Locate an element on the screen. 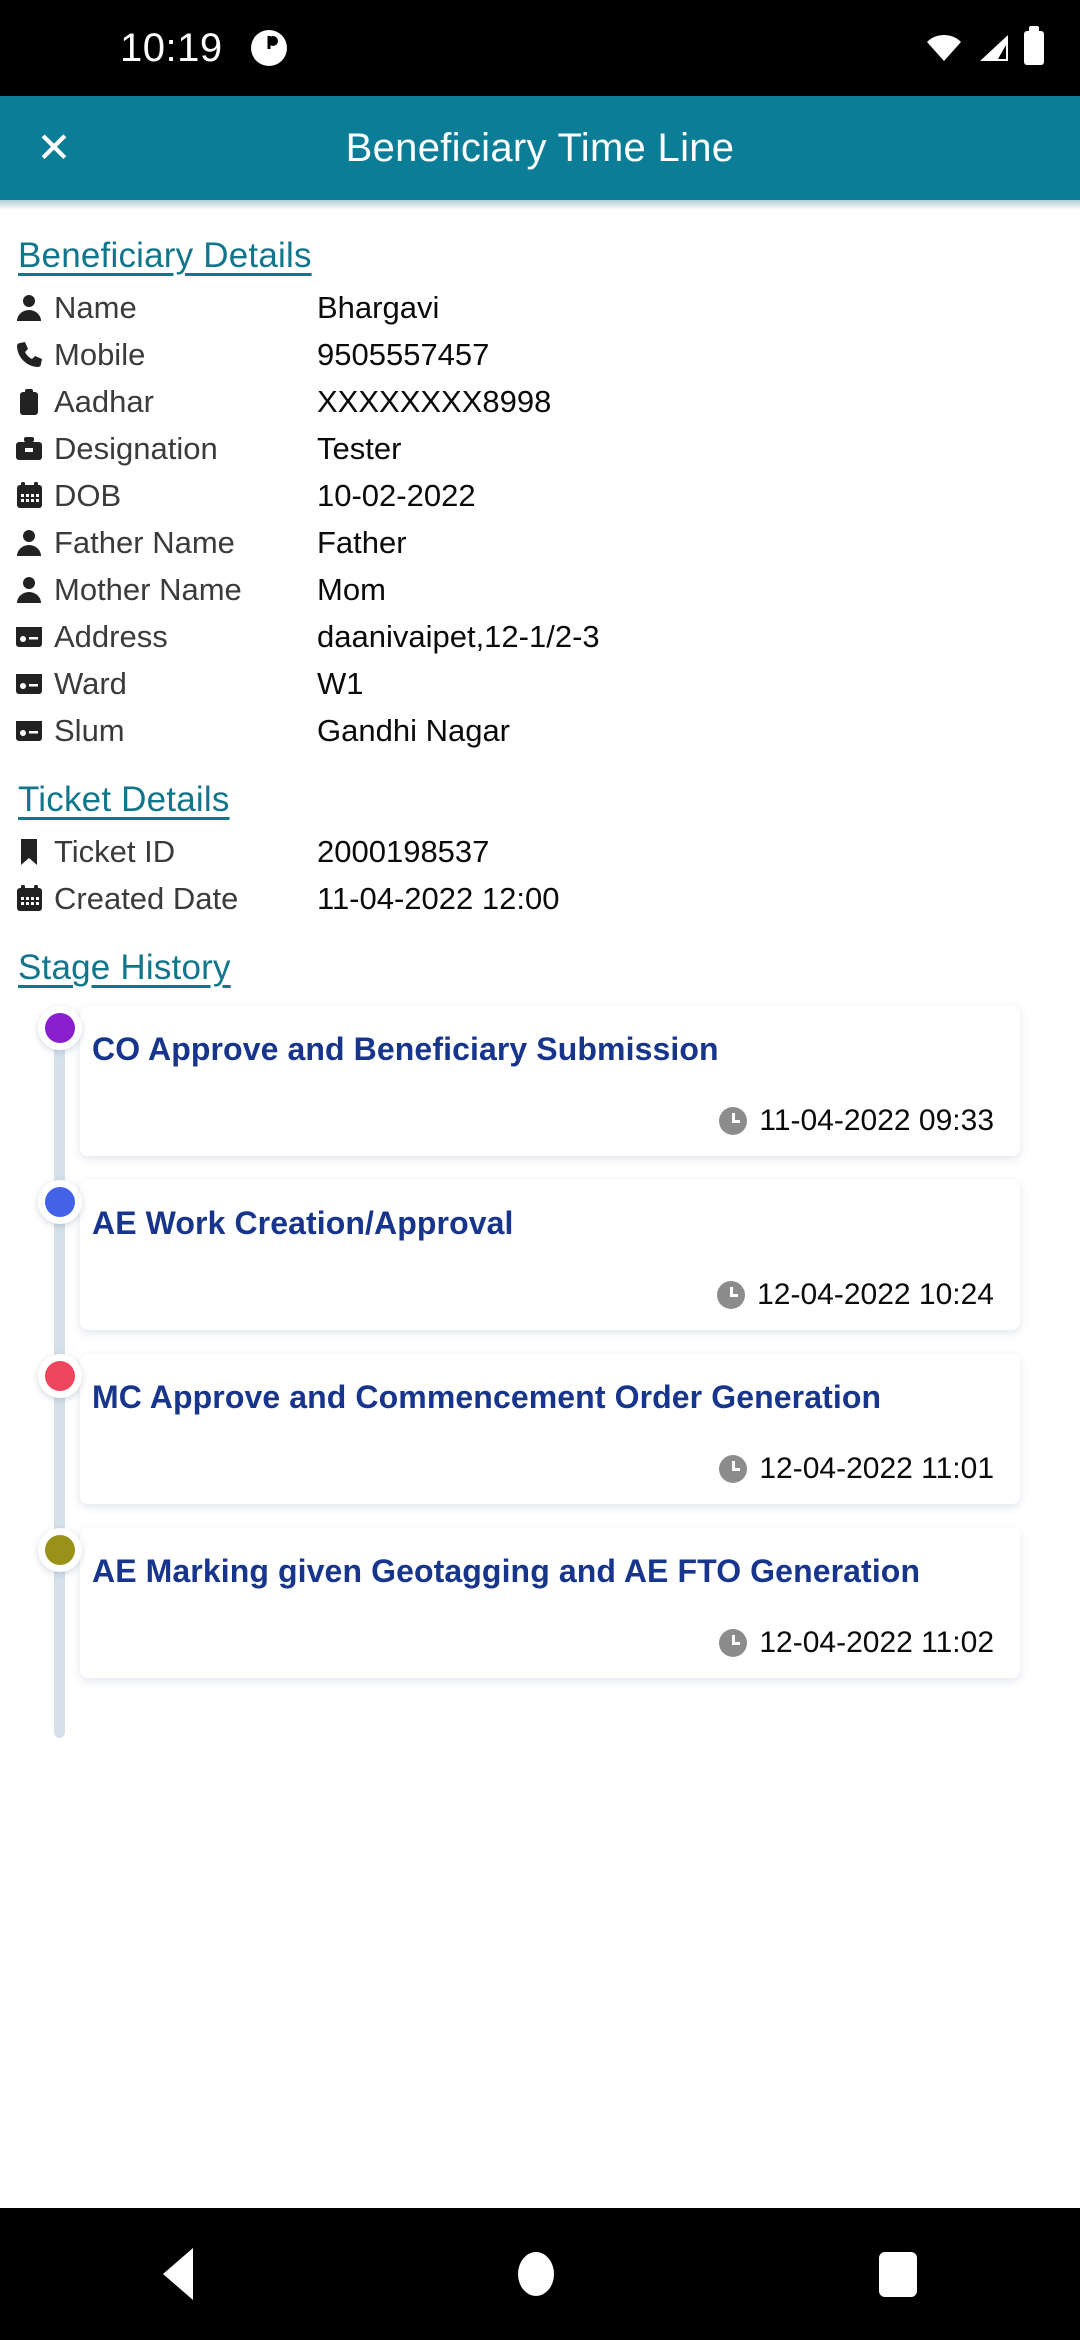  detail-row-name: Name Bhargavi is located at coordinates (540, 307).